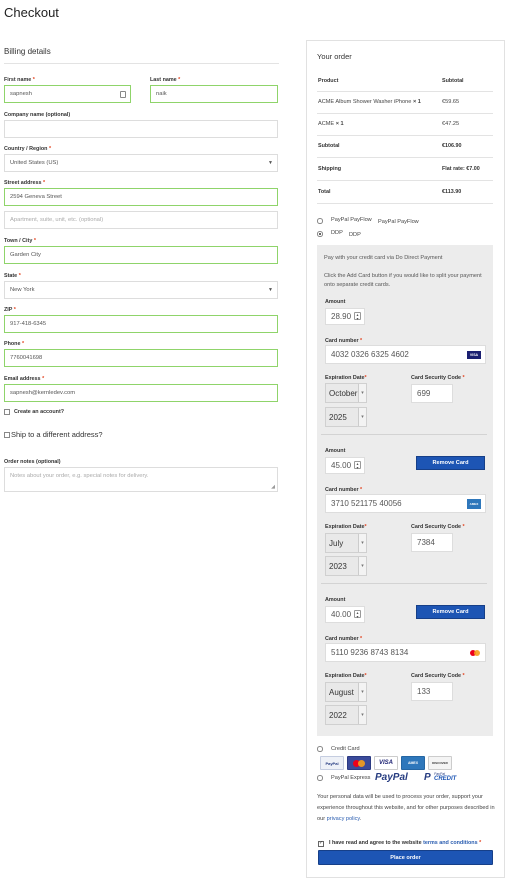  What do you see at coordinates (7, 412) in the screenshot?
I see `create-account-checkbox` at bounding box center [7, 412].